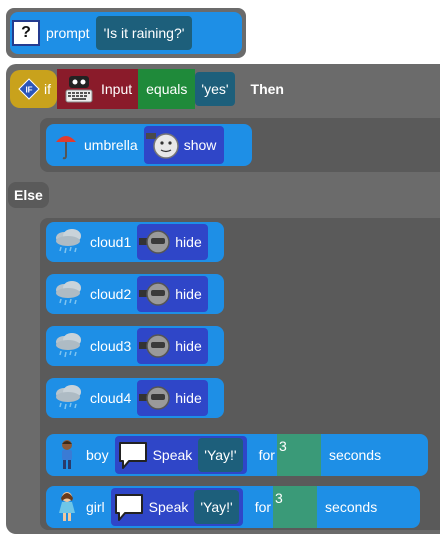  What do you see at coordinates (111, 346) in the screenshot?
I see `cloud3-label: cloud3` at bounding box center [111, 346].